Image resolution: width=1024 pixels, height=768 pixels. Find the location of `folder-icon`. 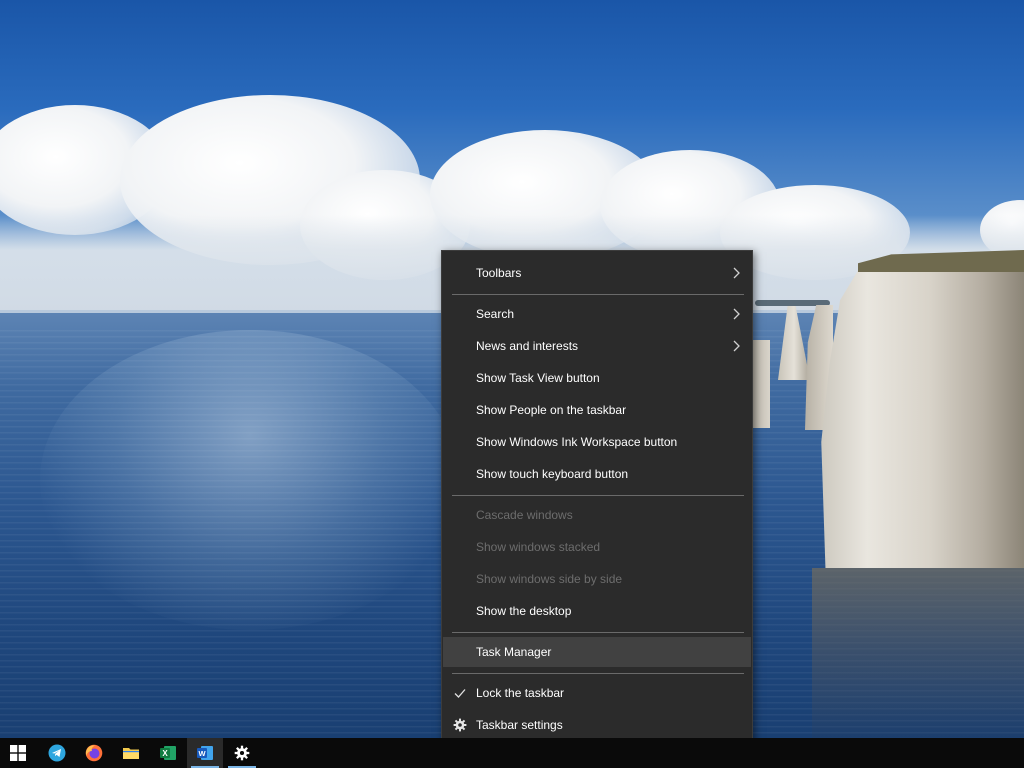

folder-icon is located at coordinates (131, 753).